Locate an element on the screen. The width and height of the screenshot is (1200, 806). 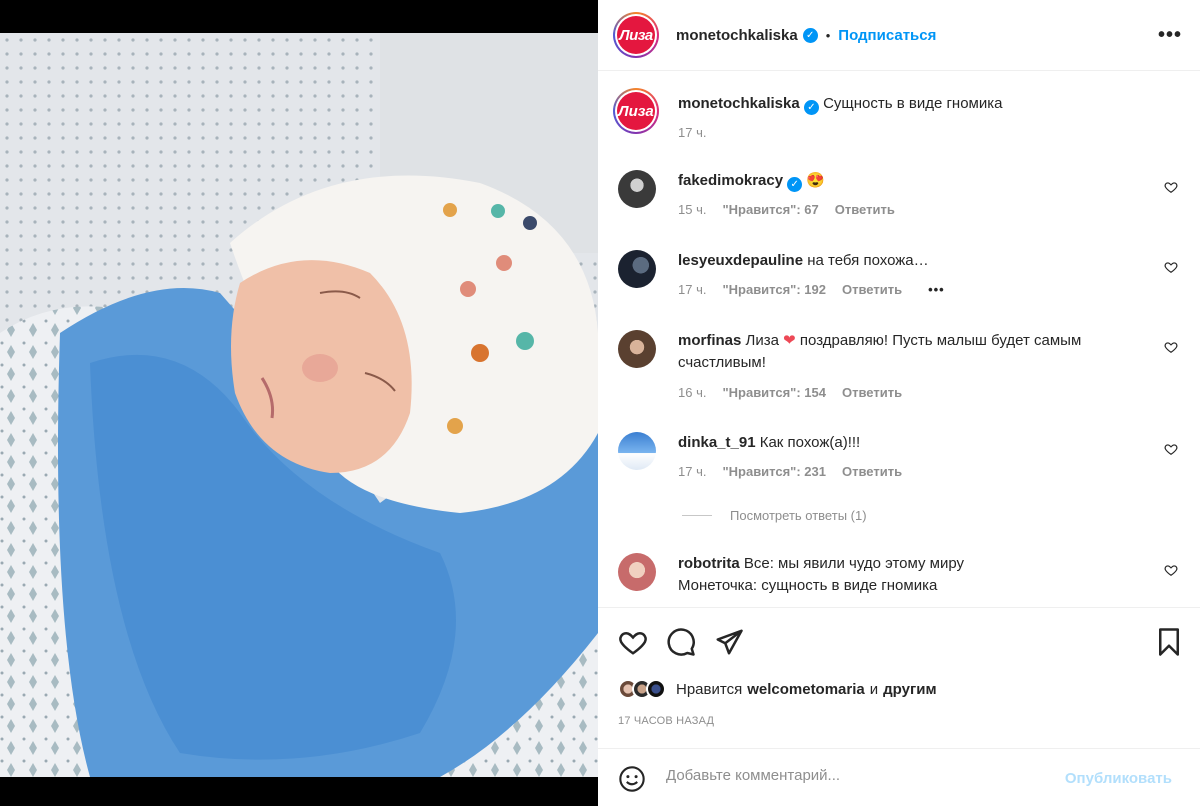
likes-others: другим is located at coordinates (909, 689).